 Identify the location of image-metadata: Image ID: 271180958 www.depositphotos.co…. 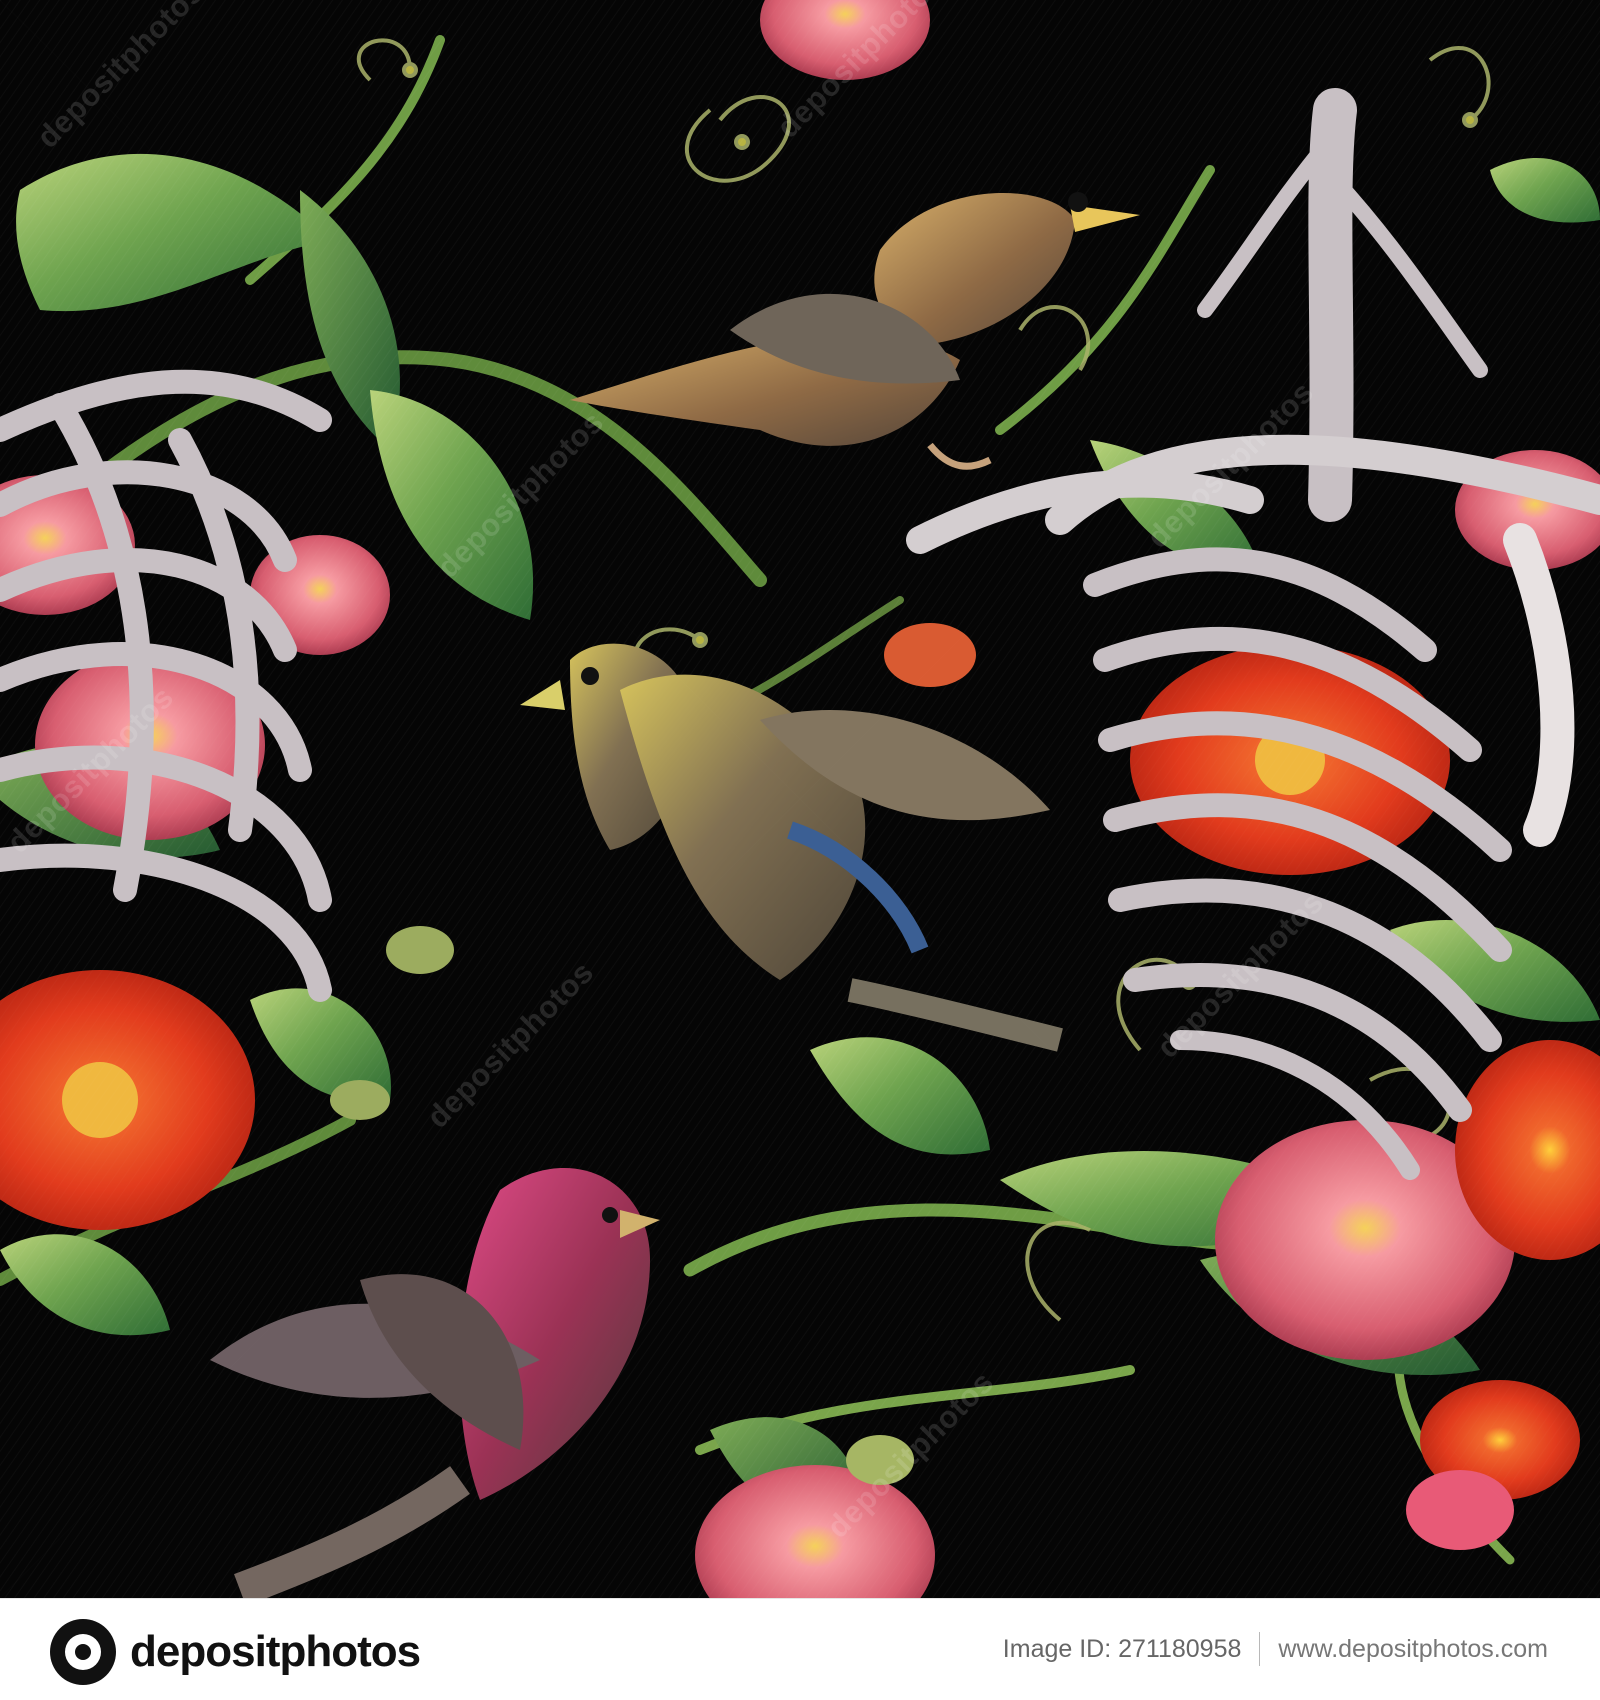
(1275, 1649).